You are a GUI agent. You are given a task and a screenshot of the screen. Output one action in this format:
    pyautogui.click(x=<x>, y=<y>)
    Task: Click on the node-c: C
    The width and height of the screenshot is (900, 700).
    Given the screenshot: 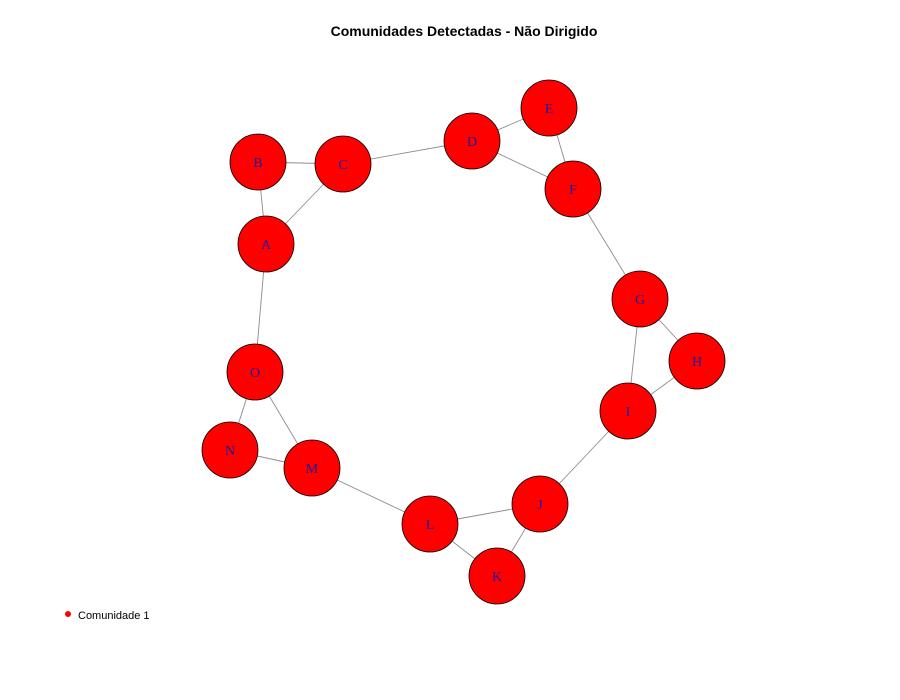 What is the action you would take?
    pyautogui.click(x=343, y=164)
    